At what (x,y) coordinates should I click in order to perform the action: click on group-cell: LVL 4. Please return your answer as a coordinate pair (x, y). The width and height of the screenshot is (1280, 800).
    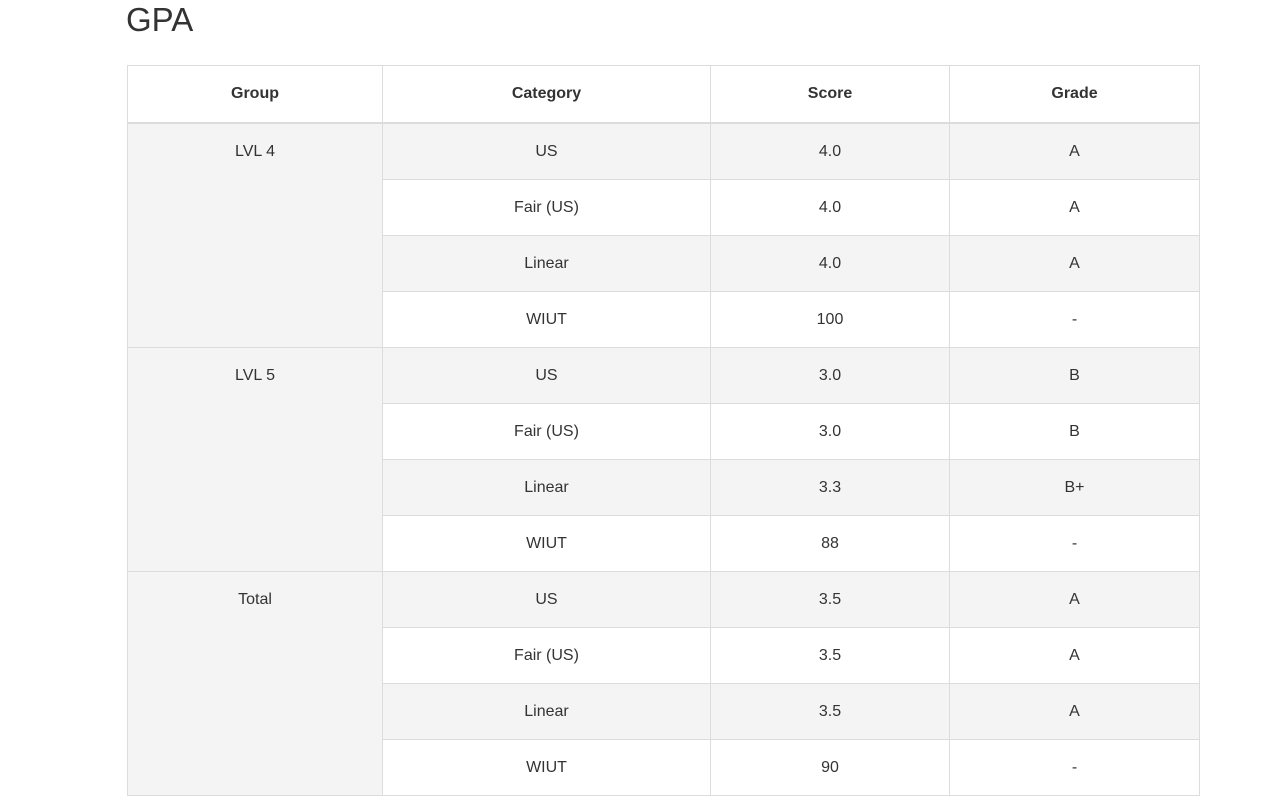
    Looking at the image, I should click on (255, 235).